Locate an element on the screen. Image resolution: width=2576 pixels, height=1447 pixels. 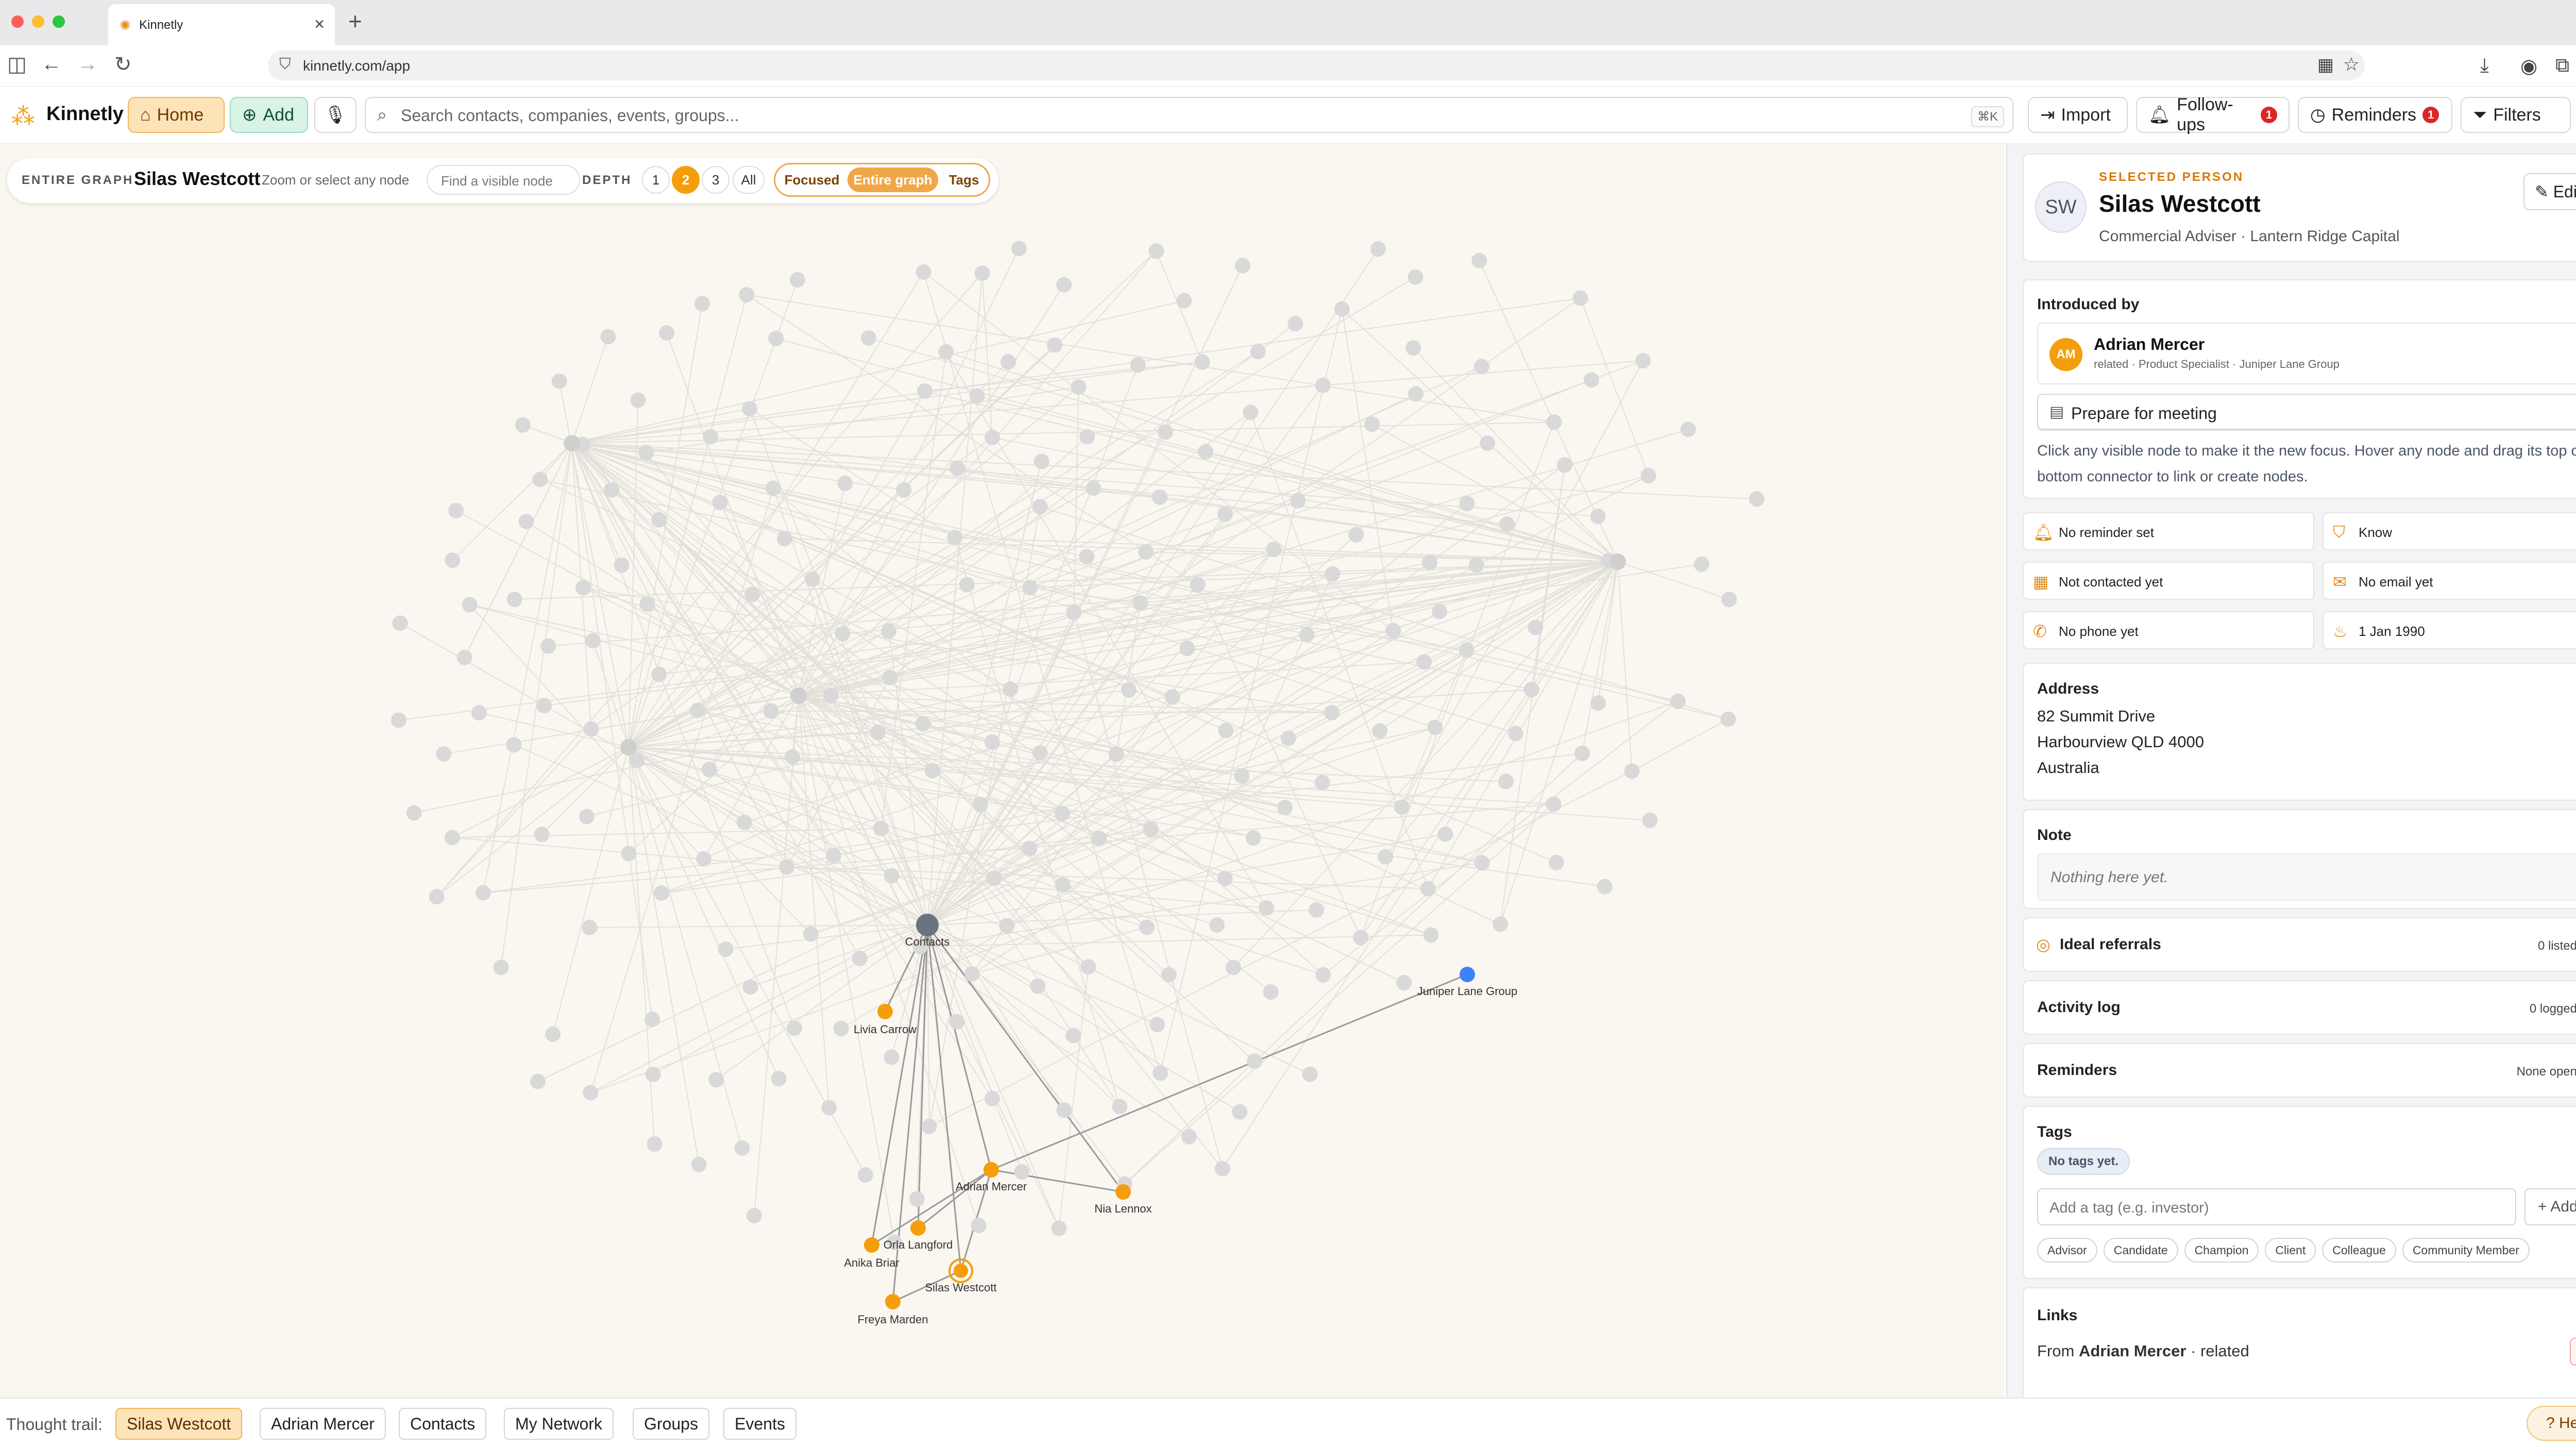
home-button: ⌂ Home is located at coordinates (176, 115).